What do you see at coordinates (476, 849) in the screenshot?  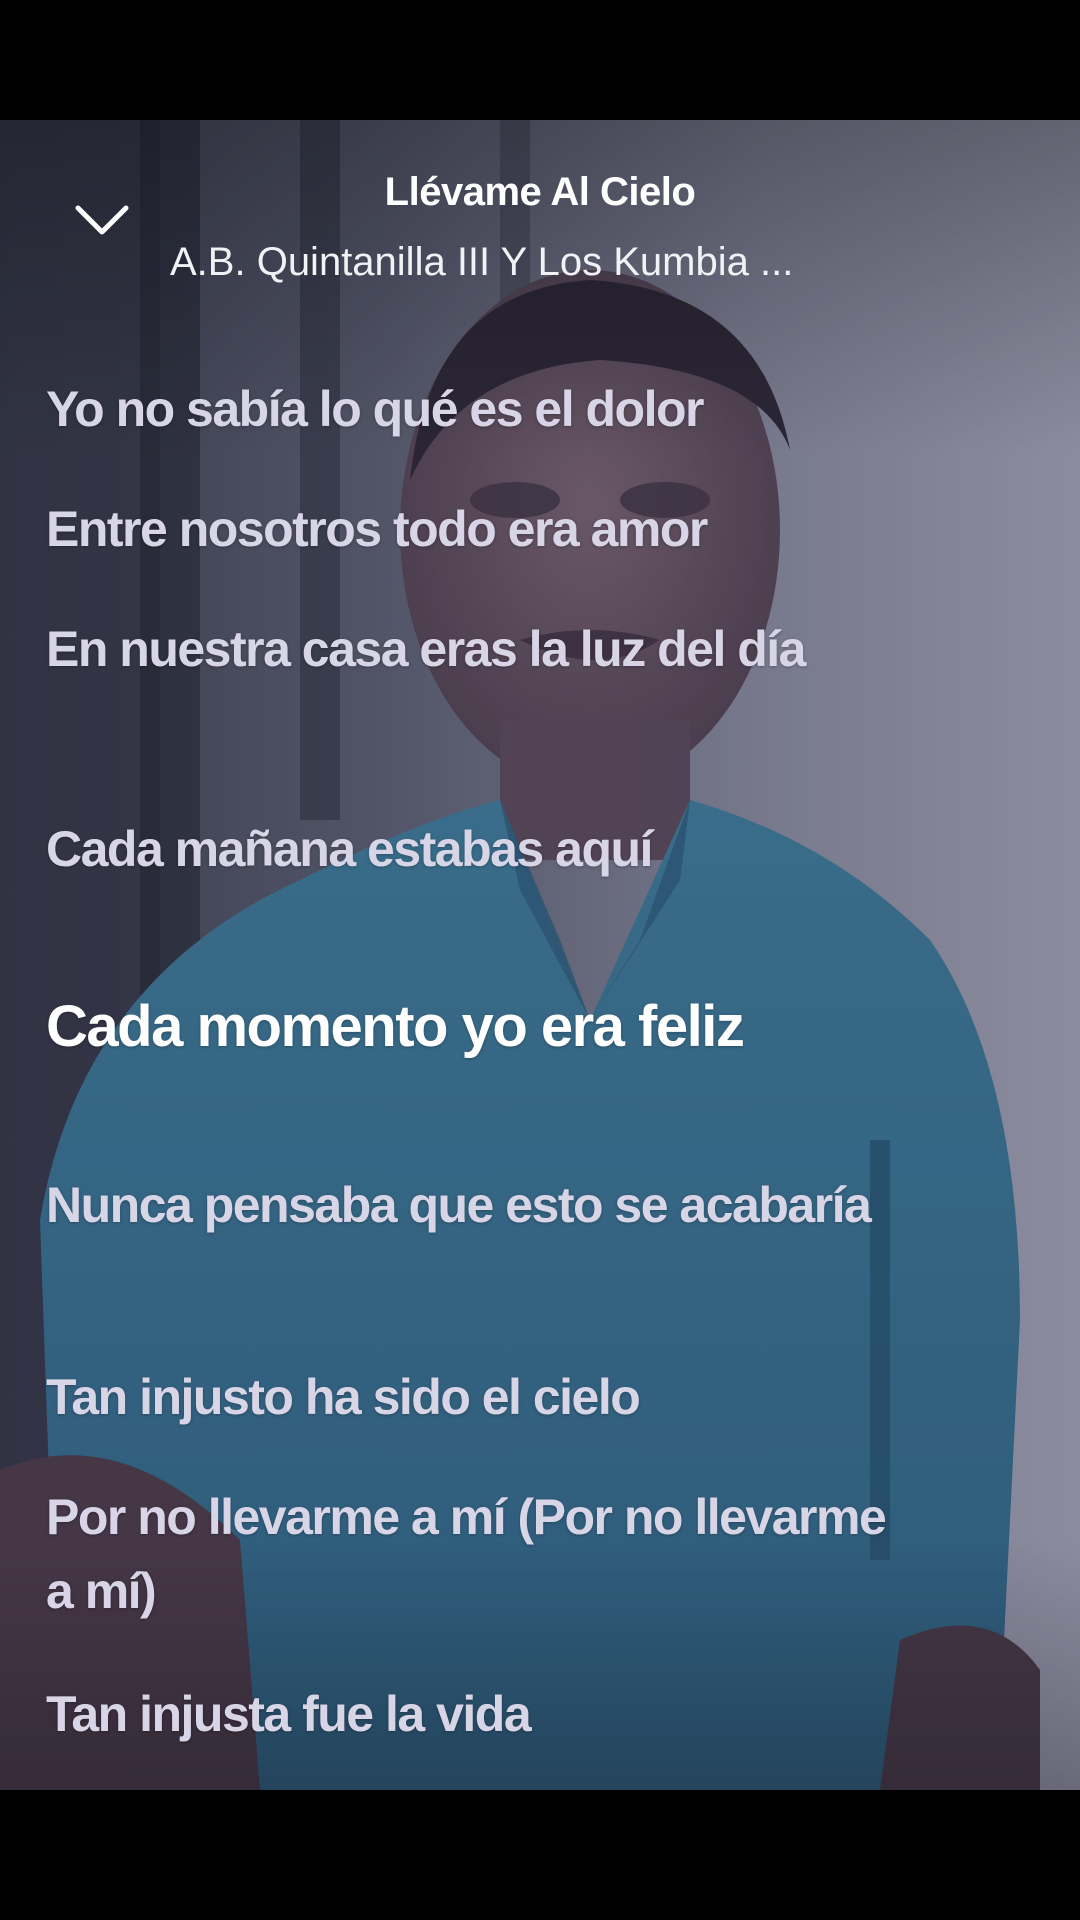 I see `lyric-line: Cada mañana estabas aquí` at bounding box center [476, 849].